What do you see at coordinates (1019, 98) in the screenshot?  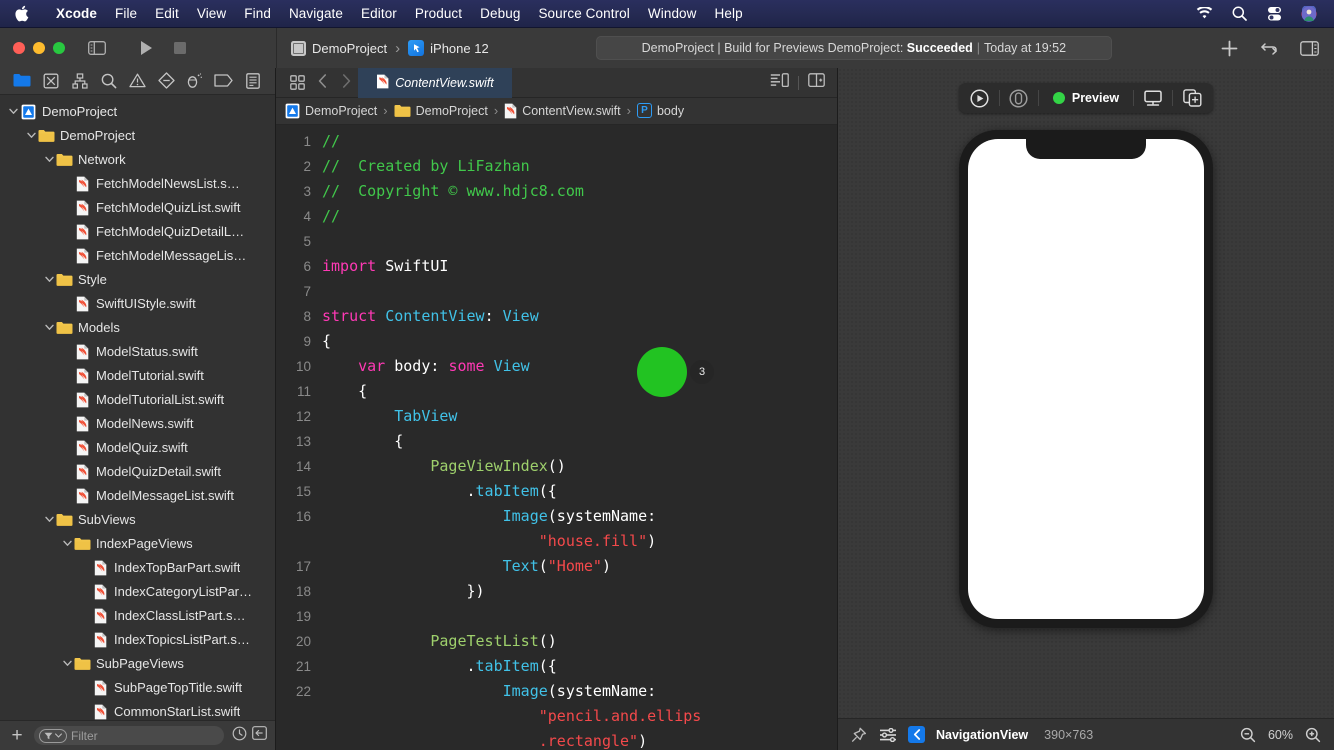 I see `inspect-preview-icon` at bounding box center [1019, 98].